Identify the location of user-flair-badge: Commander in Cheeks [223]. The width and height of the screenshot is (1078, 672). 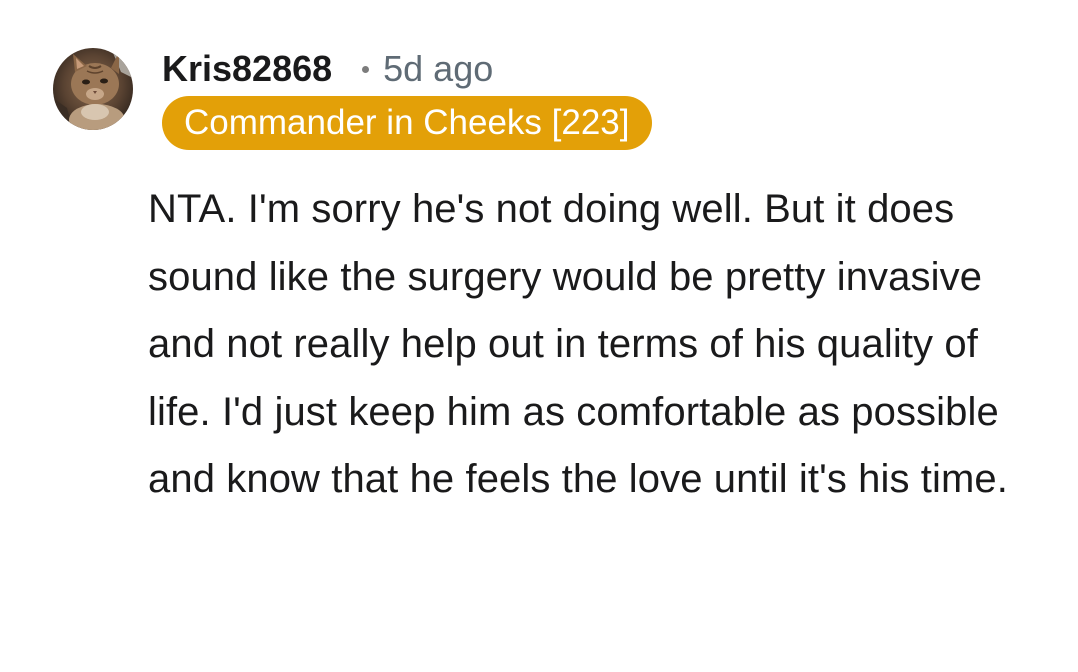
(407, 123).